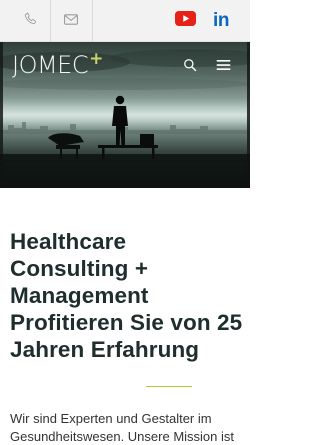 This screenshot has width=320, height=445. What do you see at coordinates (92, 21) in the screenshot?
I see `divider` at bounding box center [92, 21].